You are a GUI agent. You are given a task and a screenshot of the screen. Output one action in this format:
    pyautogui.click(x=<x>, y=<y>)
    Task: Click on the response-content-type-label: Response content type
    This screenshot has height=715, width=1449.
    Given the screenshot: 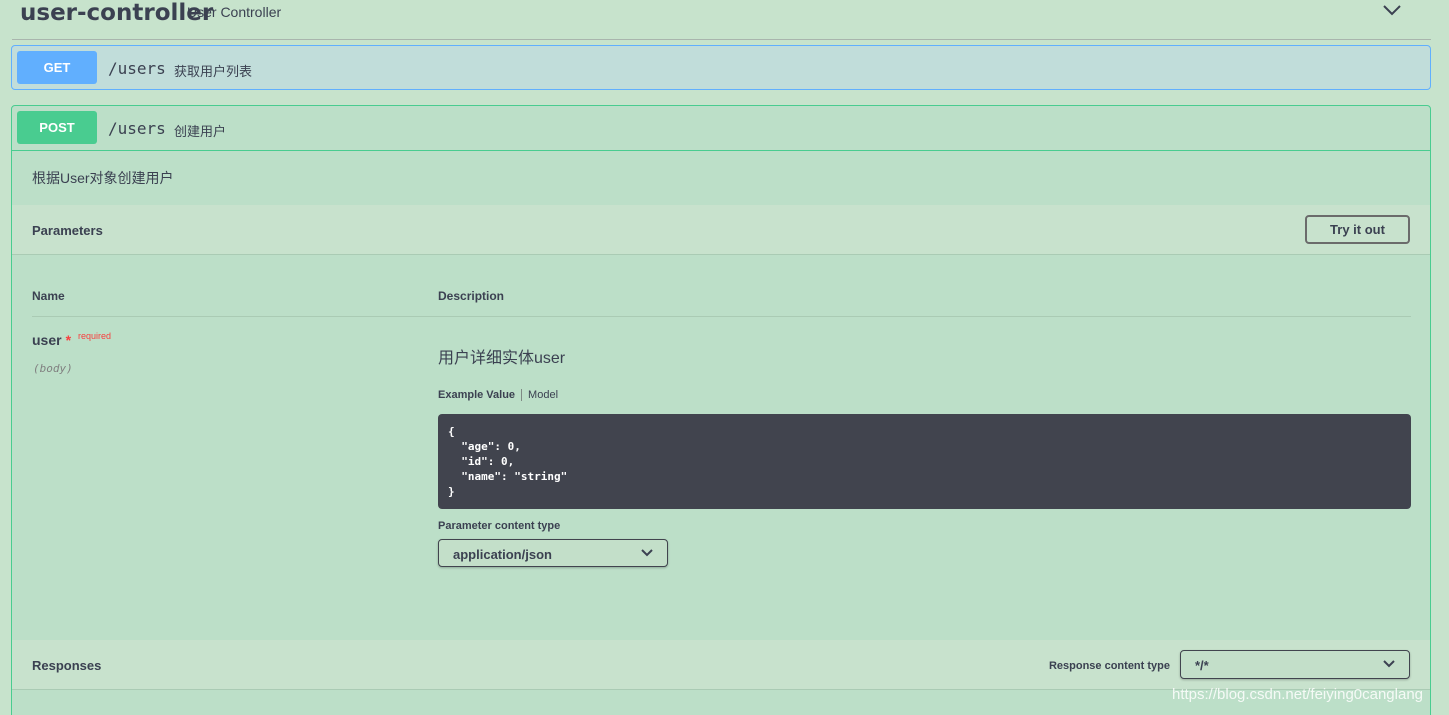 What is the action you would take?
    pyautogui.click(x=1109, y=666)
    